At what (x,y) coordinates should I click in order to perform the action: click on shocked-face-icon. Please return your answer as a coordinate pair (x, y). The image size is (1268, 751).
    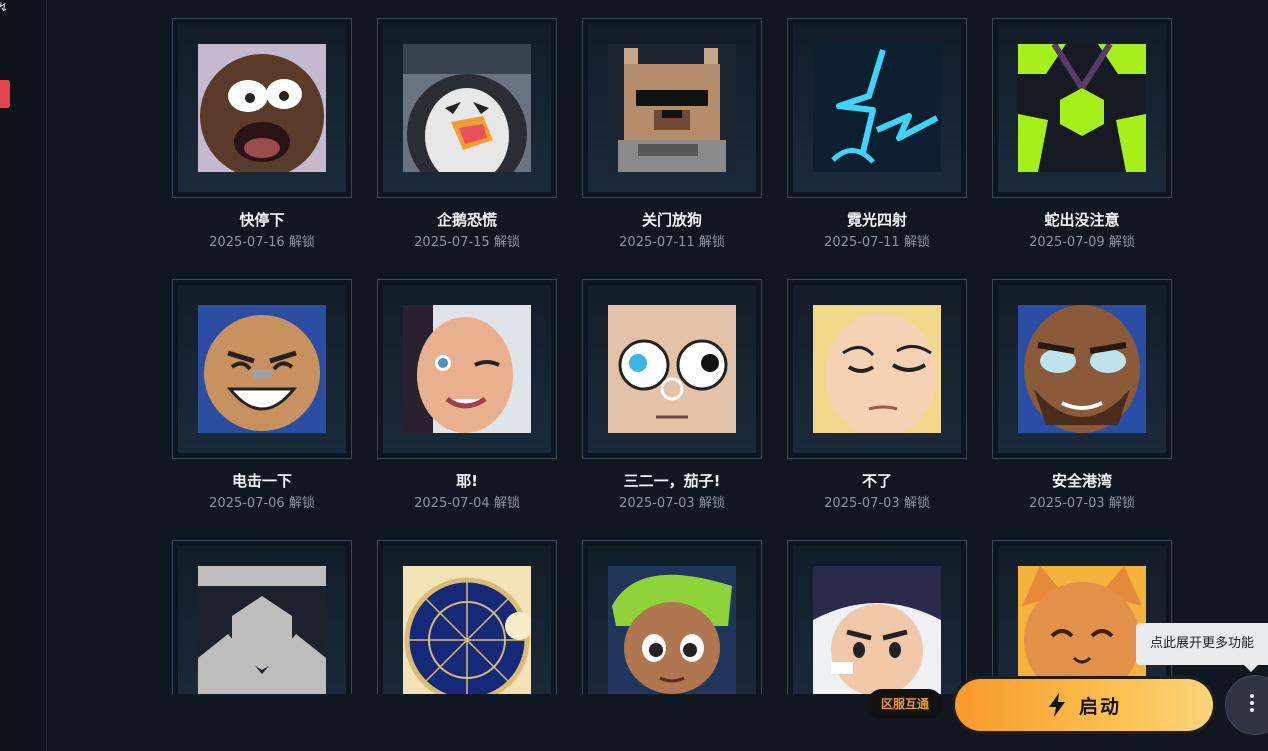
    Looking at the image, I should click on (262, 108).